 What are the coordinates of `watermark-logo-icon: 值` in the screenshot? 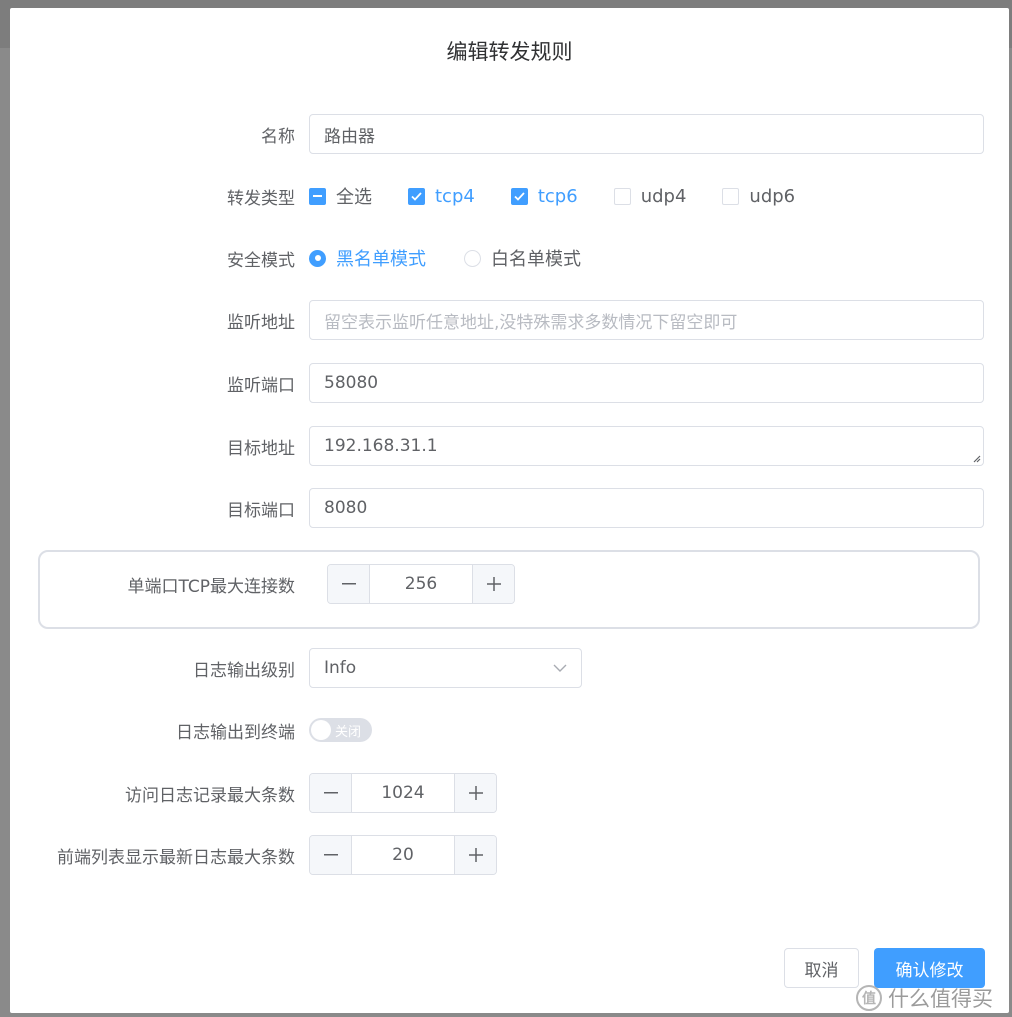 It's located at (869, 998).